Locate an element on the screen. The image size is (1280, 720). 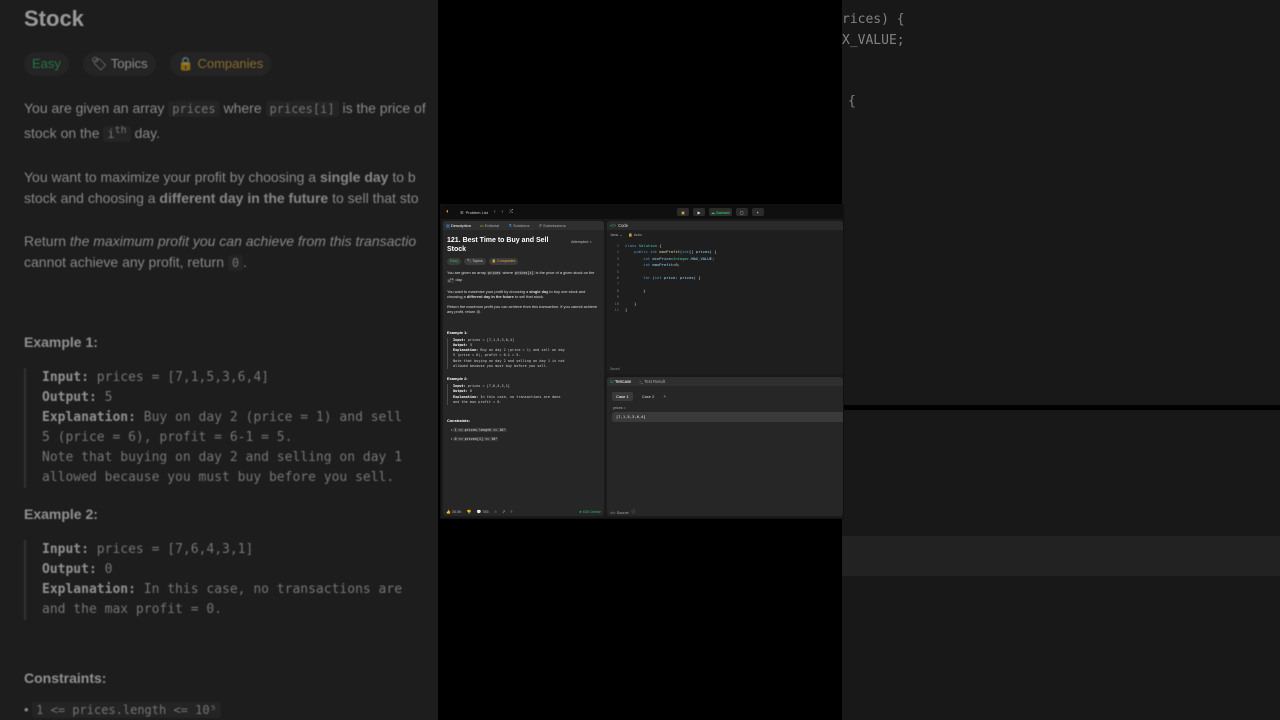
tab-test-result: ›_ Test Result is located at coordinates (652, 381).